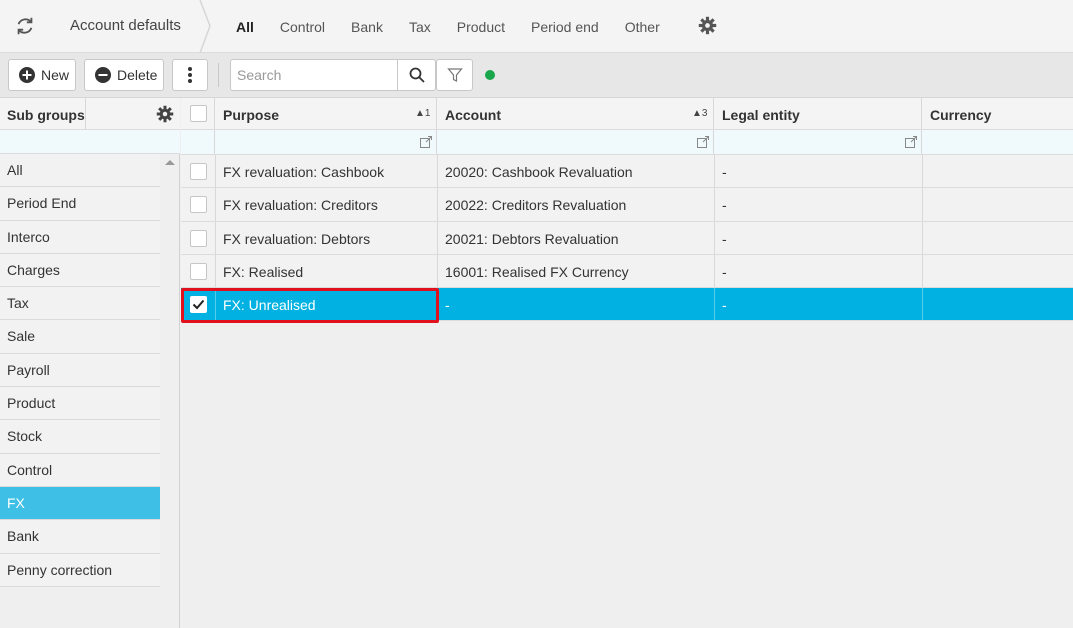 This screenshot has height=628, width=1073. I want to click on scroll-up-icon, so click(170, 162).